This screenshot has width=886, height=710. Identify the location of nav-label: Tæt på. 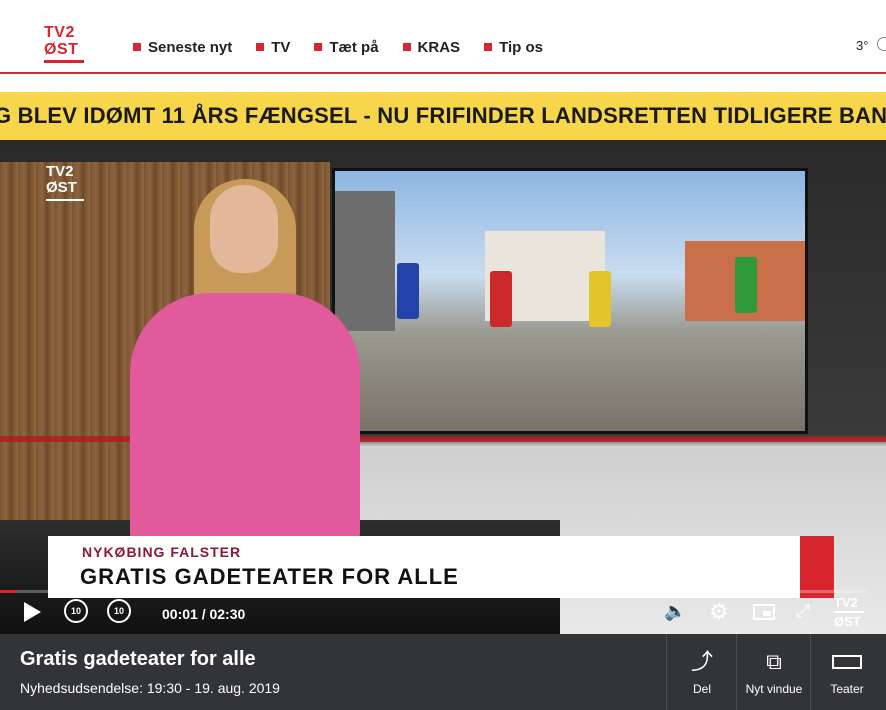
(354, 47).